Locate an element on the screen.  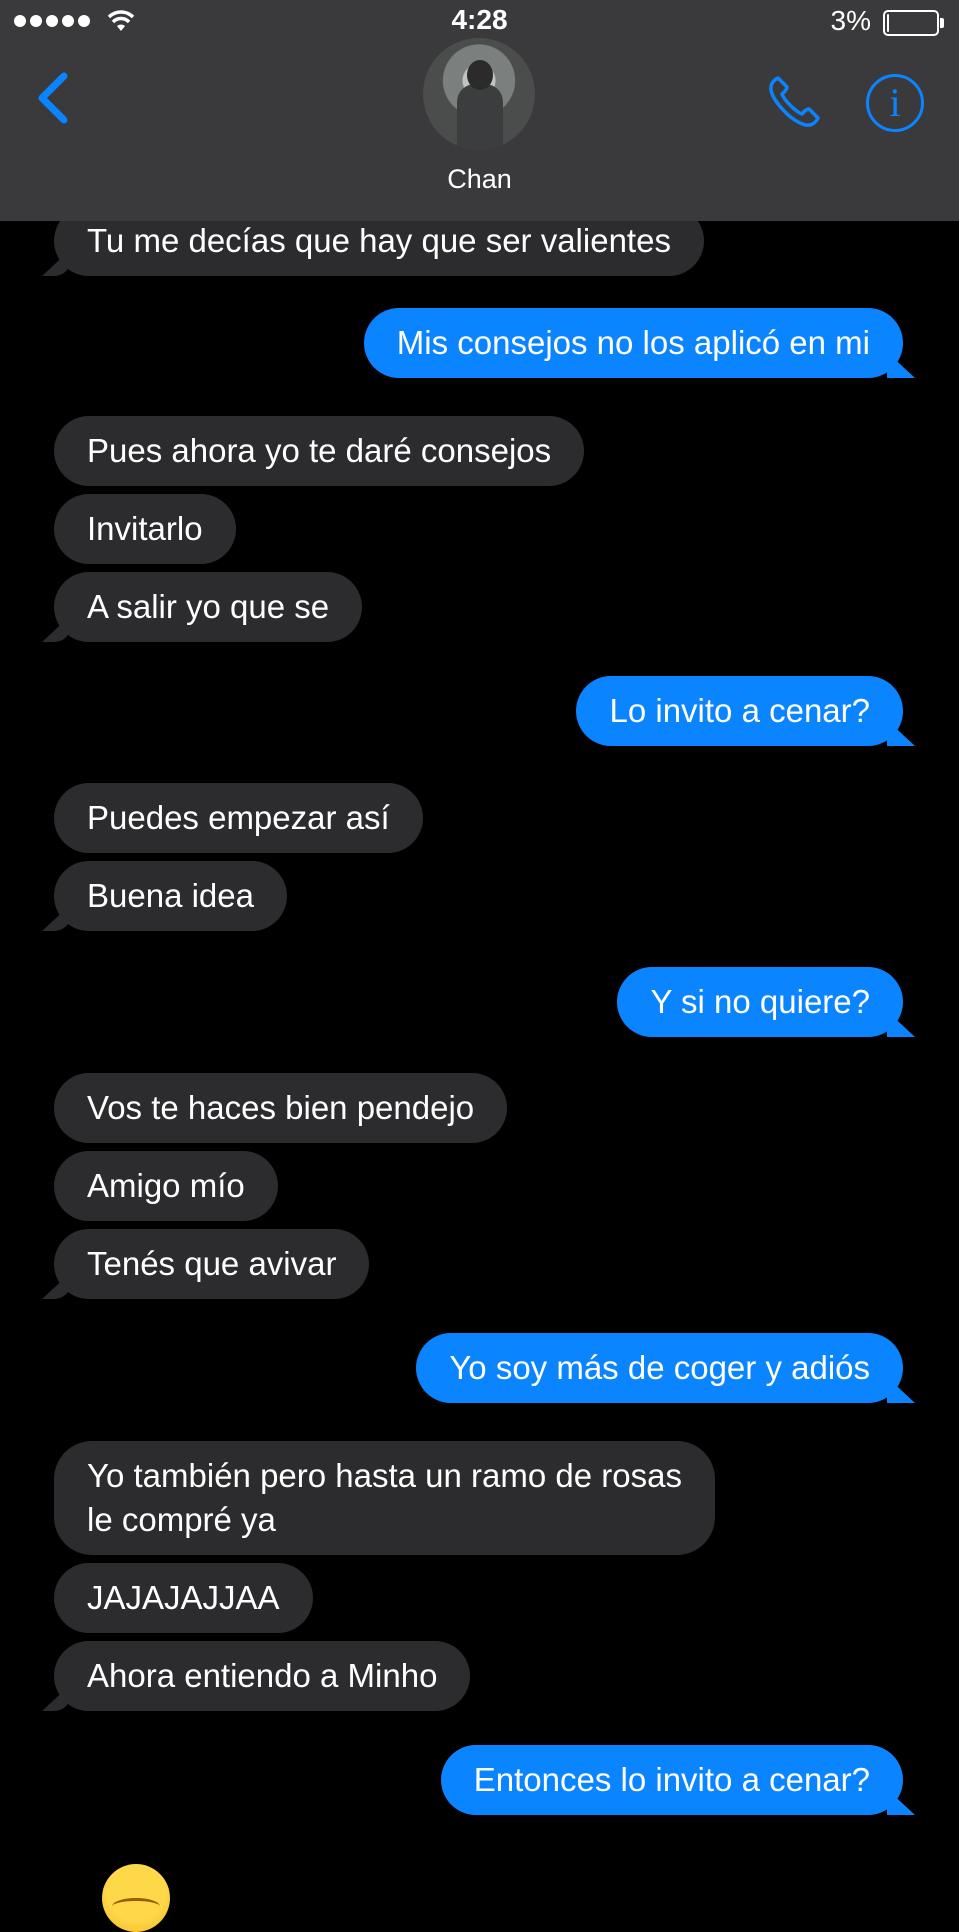
info-icon: i is located at coordinates (895, 103).